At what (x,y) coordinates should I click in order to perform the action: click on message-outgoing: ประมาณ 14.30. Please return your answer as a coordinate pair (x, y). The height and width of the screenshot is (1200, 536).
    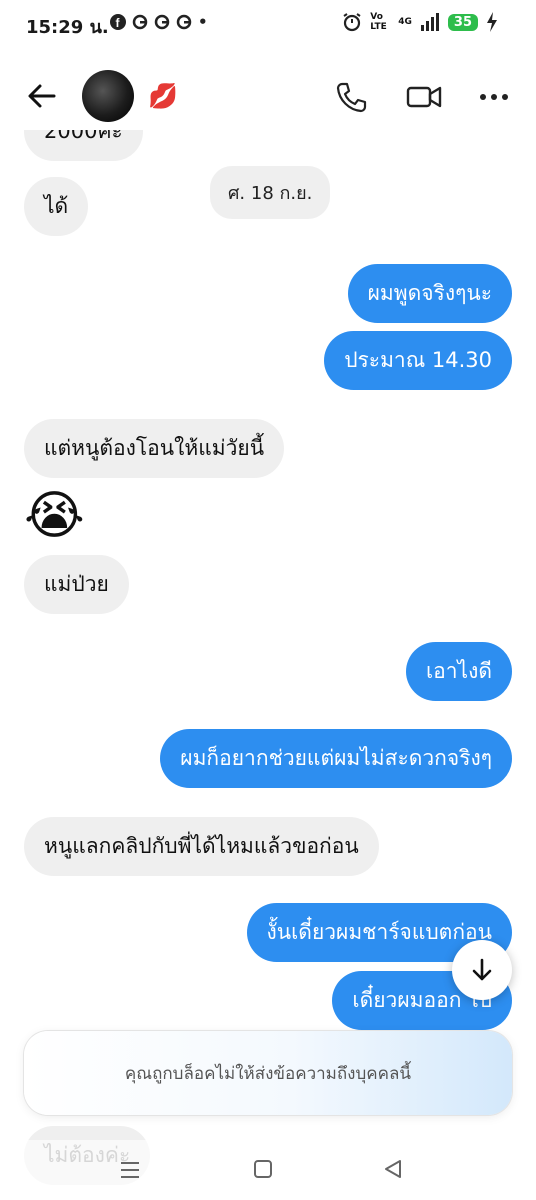
    Looking at the image, I should click on (418, 361).